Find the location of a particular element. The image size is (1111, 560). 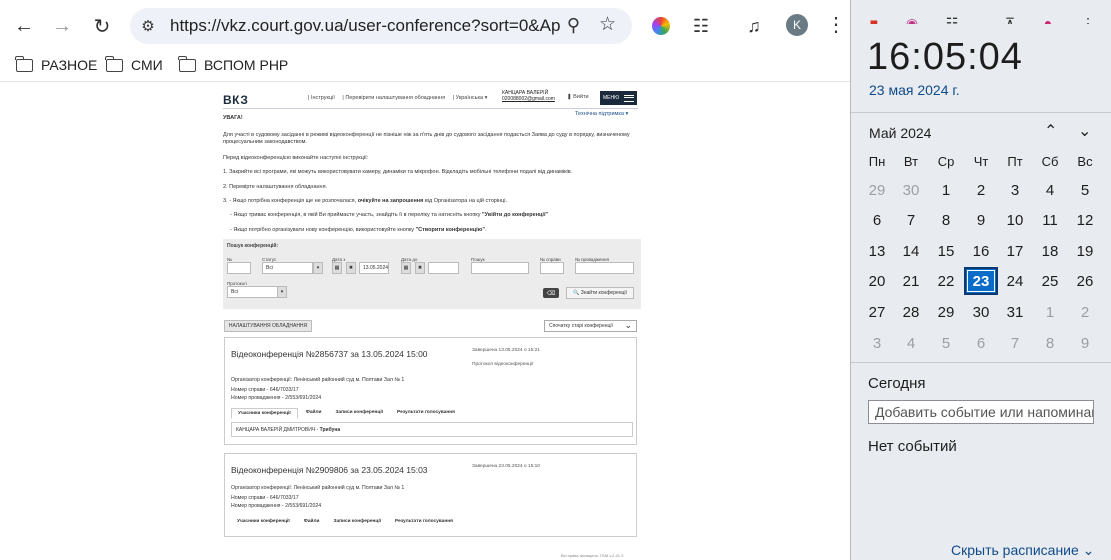

nav-check-equipment: | Перевірити налаштування обладнання is located at coordinates (393, 98).